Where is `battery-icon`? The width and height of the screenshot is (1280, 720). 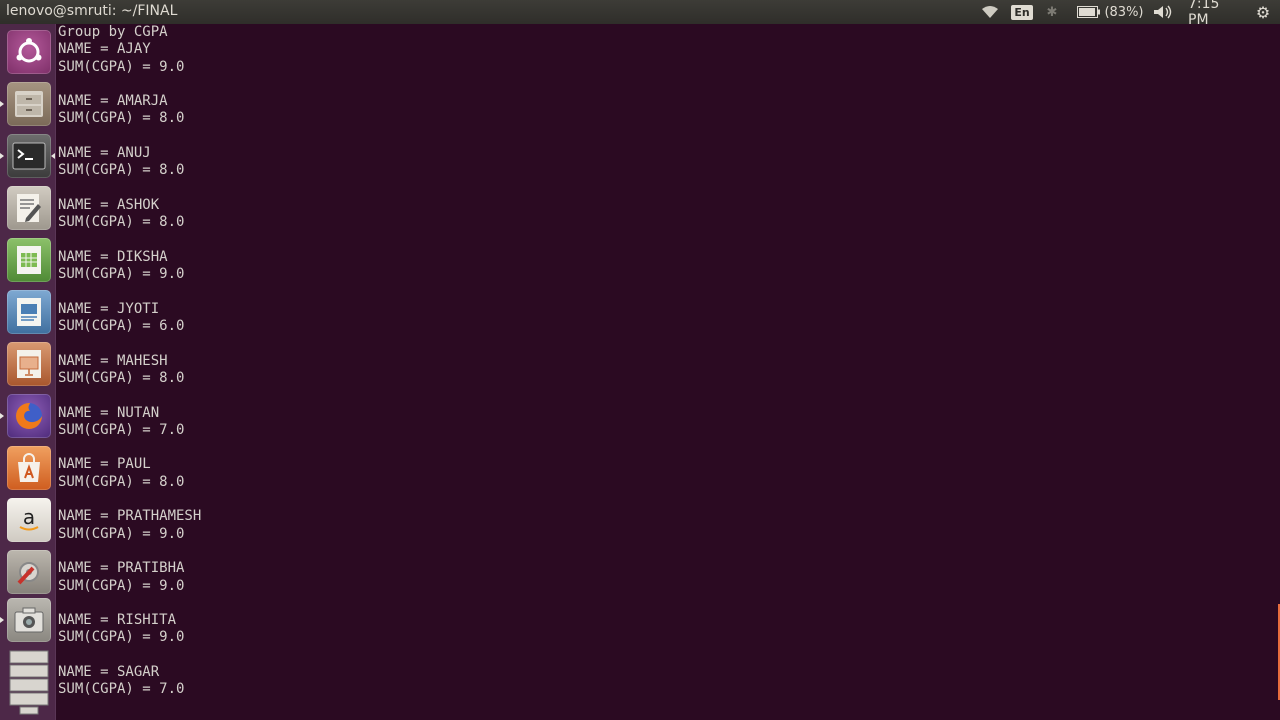
battery-icon is located at coordinates (1089, 12).